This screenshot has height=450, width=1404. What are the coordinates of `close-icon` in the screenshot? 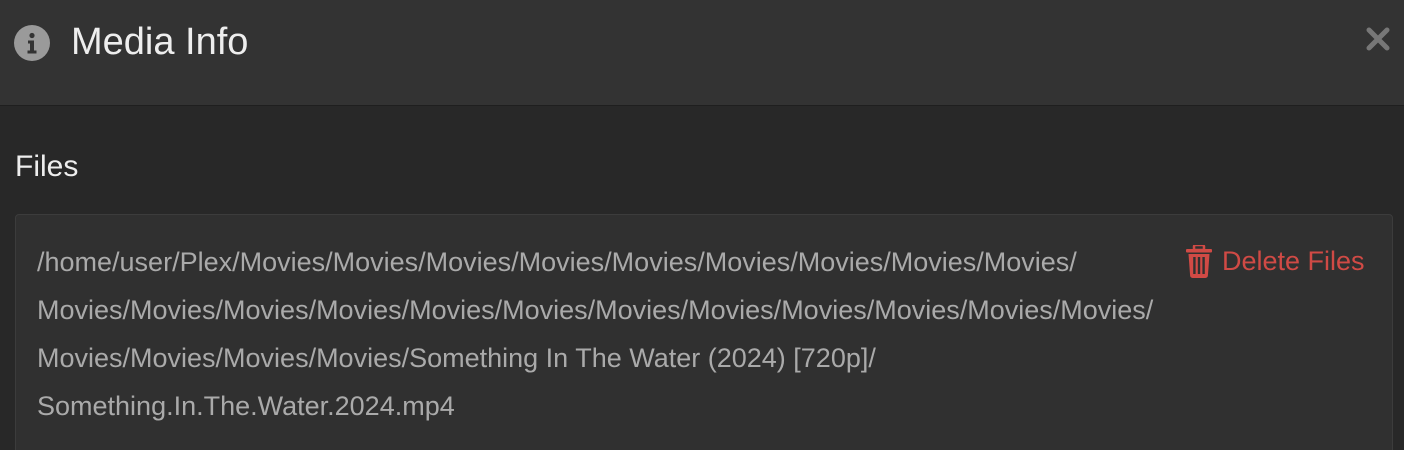 It's located at (1378, 39).